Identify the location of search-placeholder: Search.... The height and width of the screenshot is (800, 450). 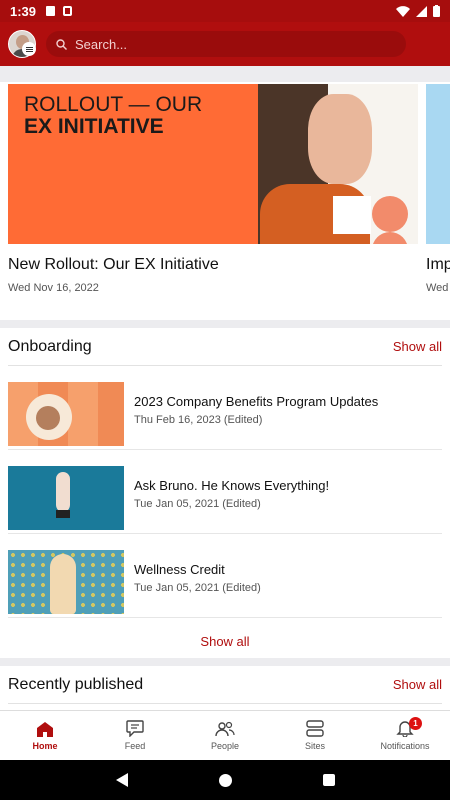
(101, 44).